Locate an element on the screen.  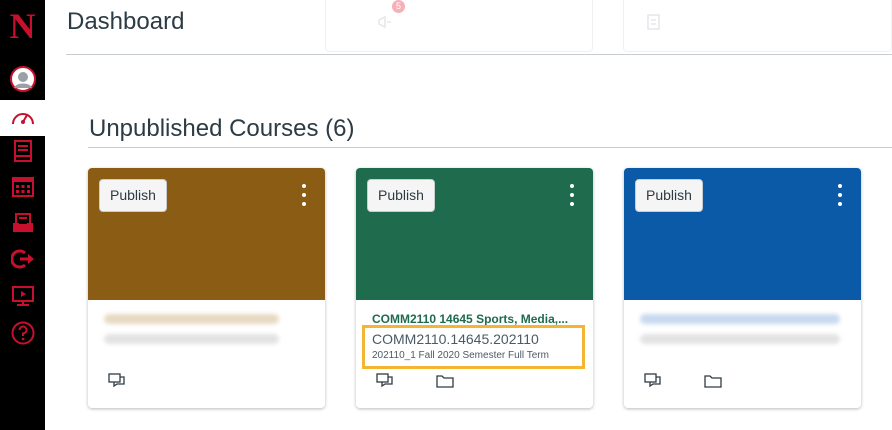
header-divider is located at coordinates (479, 54).